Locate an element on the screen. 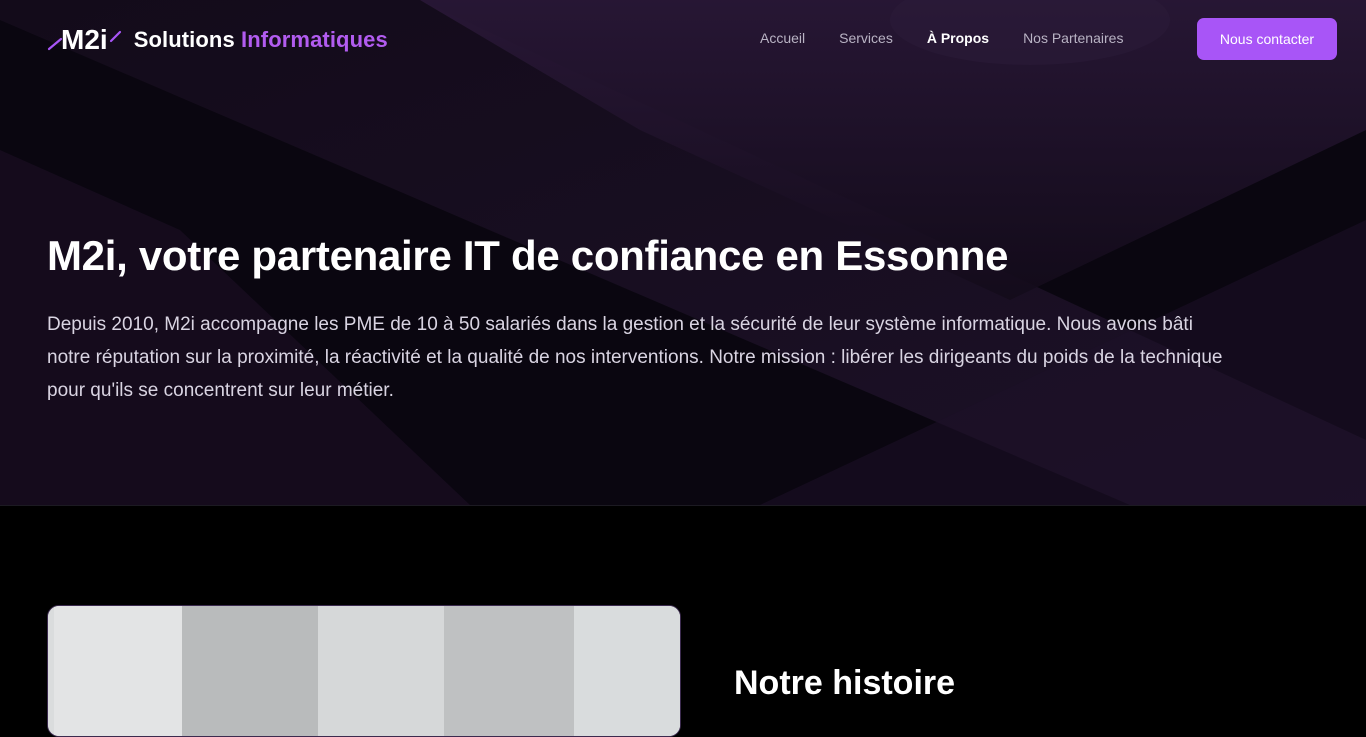  nav-item-nos-partenaires: Nos Partenaires is located at coordinates (1073, 38).